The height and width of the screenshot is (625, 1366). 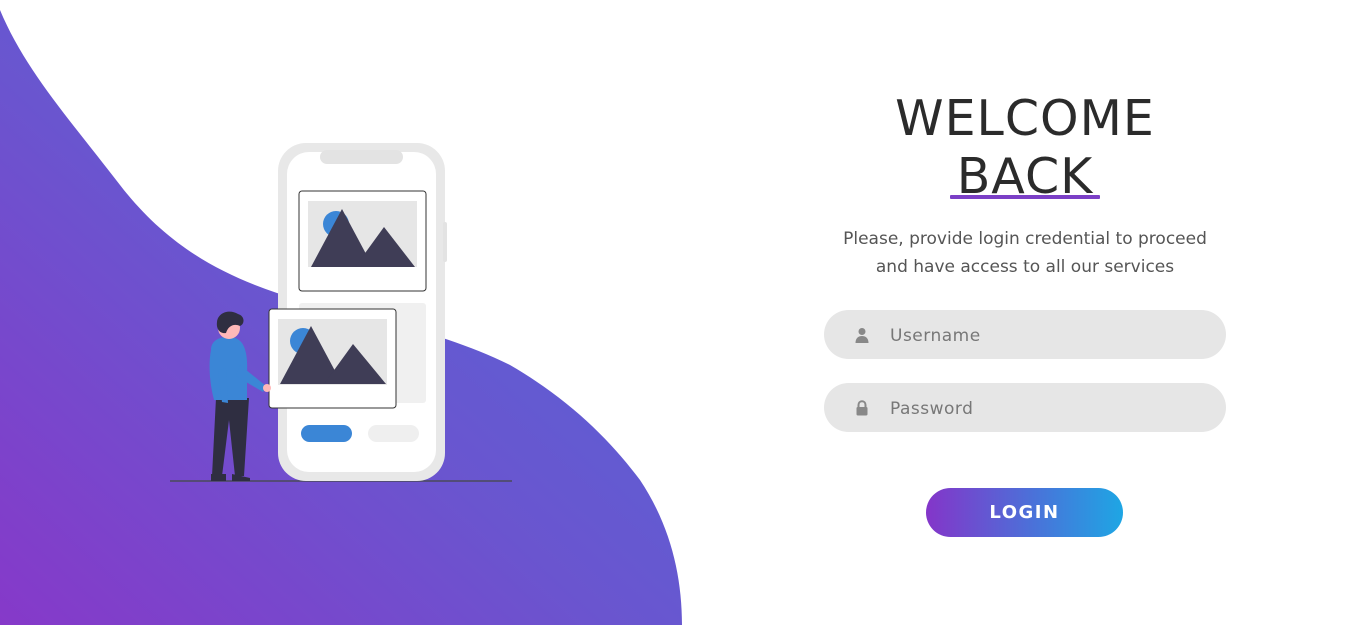 I want to click on user-icon, so click(x=862, y=335).